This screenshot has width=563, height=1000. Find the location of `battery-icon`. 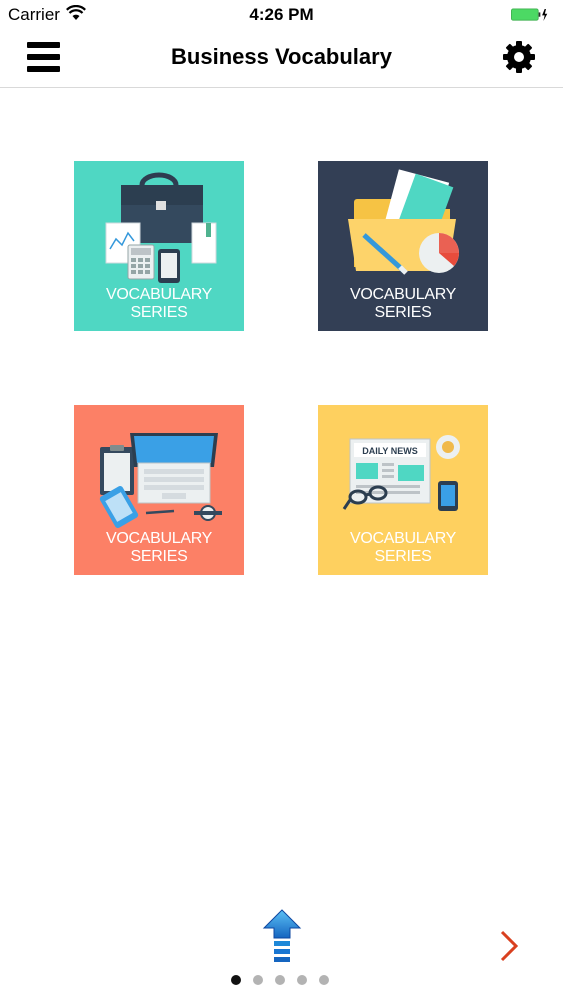

battery-icon is located at coordinates (529, 15).